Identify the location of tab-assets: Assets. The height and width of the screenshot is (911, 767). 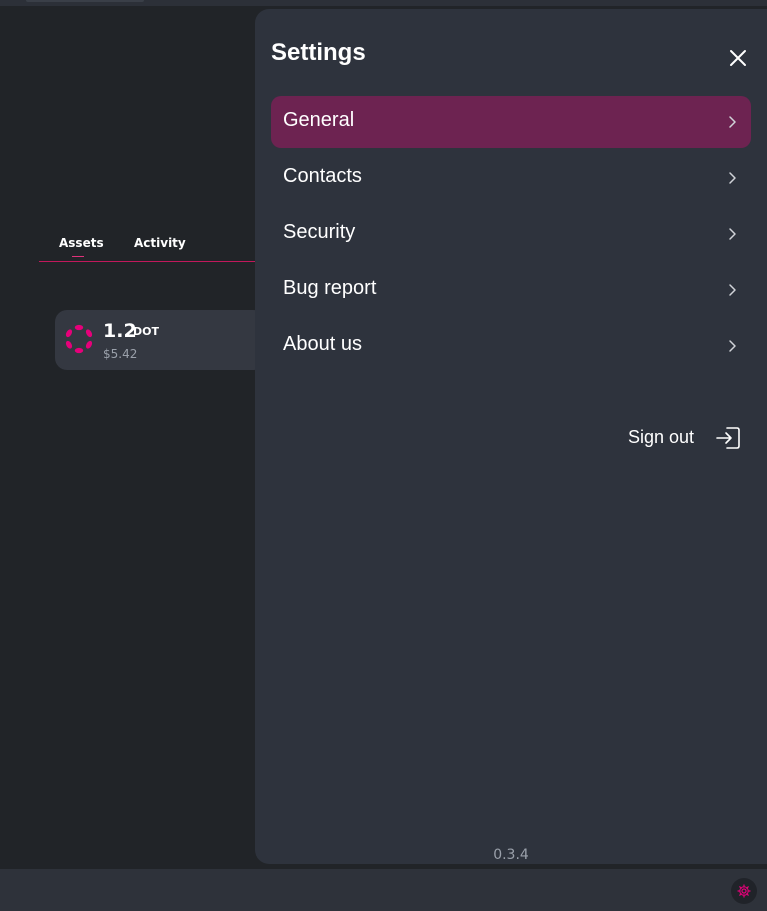
(81, 243).